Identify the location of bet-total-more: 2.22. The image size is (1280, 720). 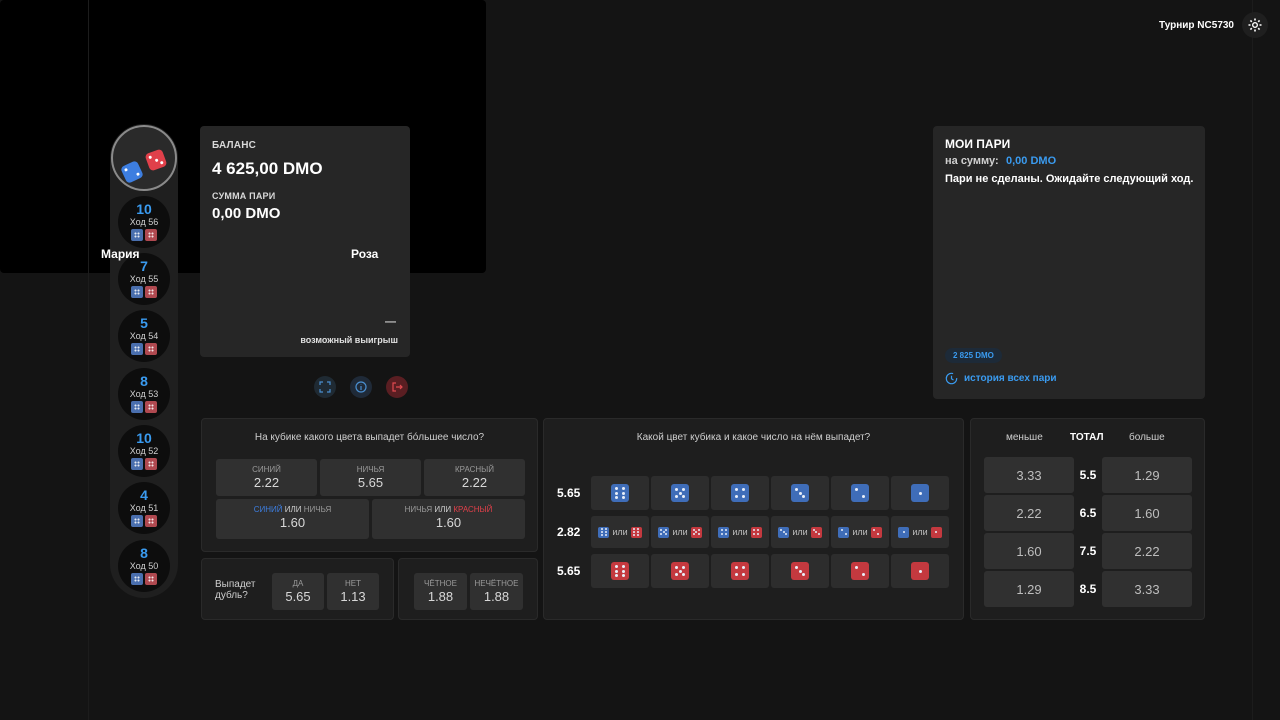
(1147, 551).